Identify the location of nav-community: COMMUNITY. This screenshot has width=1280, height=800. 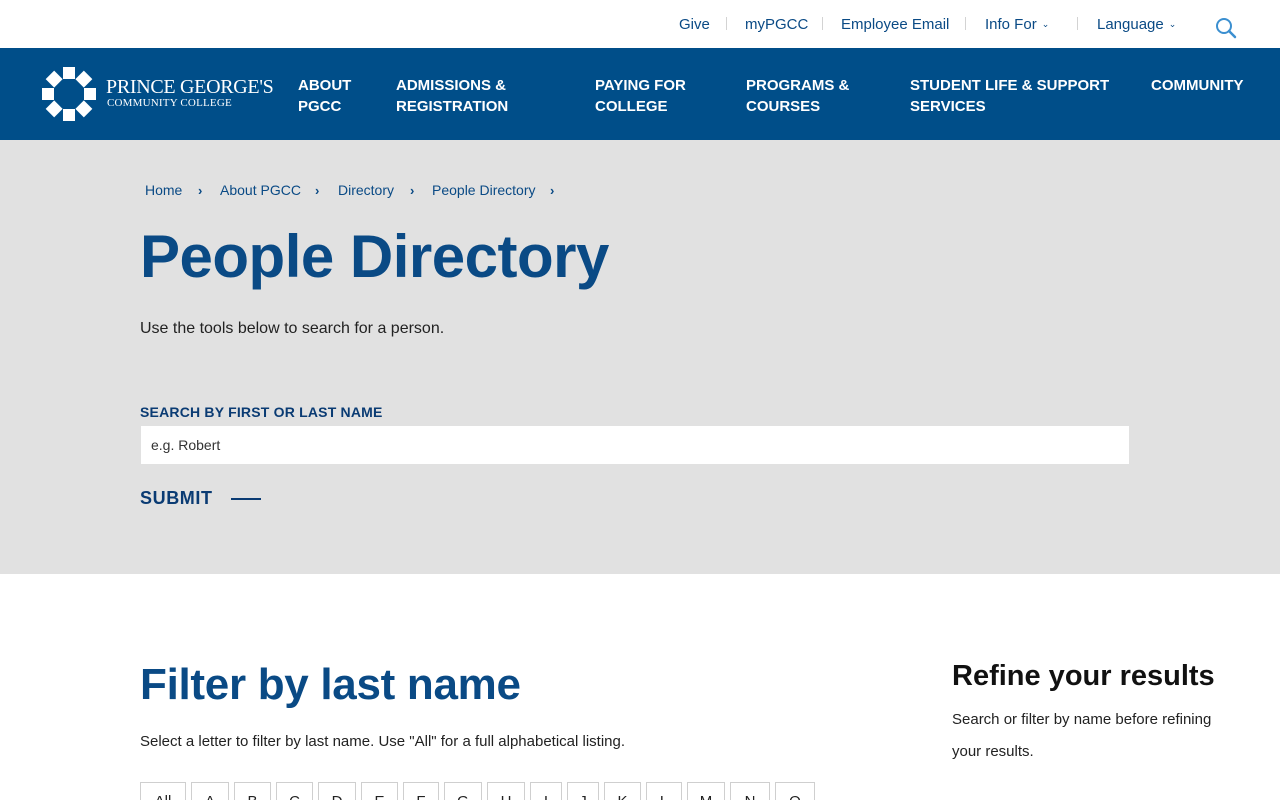
(1197, 85).